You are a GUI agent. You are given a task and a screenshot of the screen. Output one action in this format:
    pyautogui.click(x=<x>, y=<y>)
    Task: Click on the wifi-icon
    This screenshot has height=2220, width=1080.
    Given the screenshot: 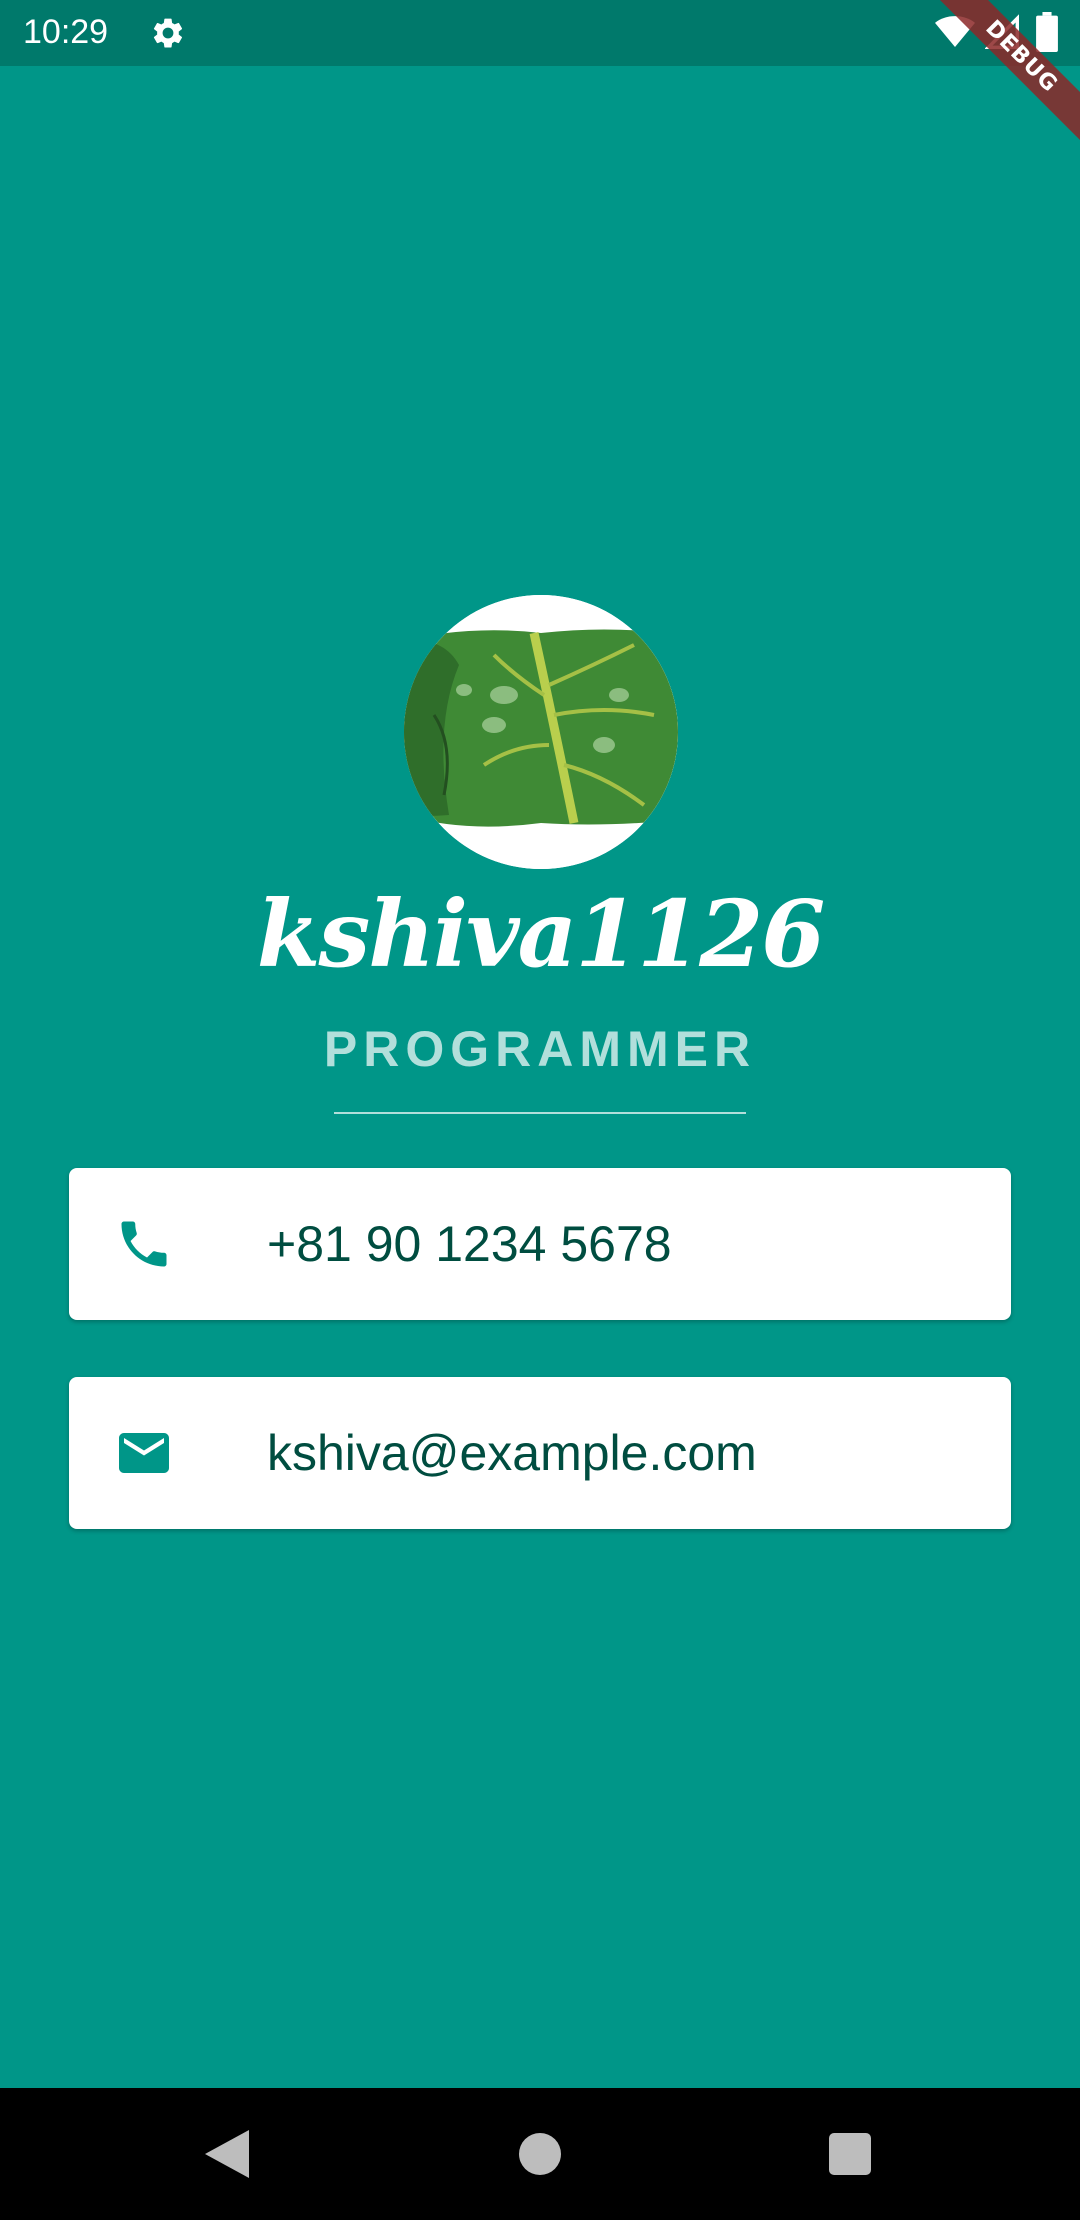 What is the action you would take?
    pyautogui.click(x=955, y=31)
    